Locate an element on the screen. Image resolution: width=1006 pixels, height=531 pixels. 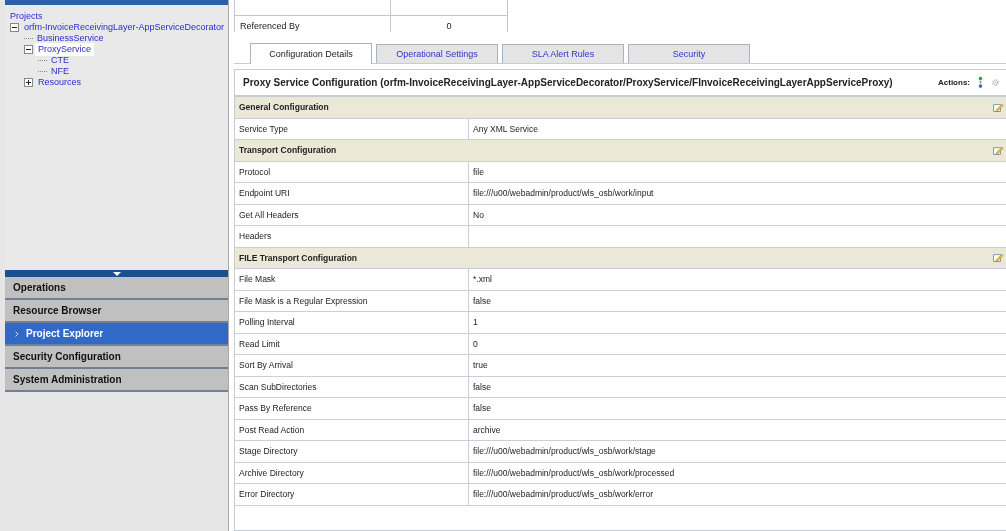
transfer-icon is located at coordinates (980, 82).